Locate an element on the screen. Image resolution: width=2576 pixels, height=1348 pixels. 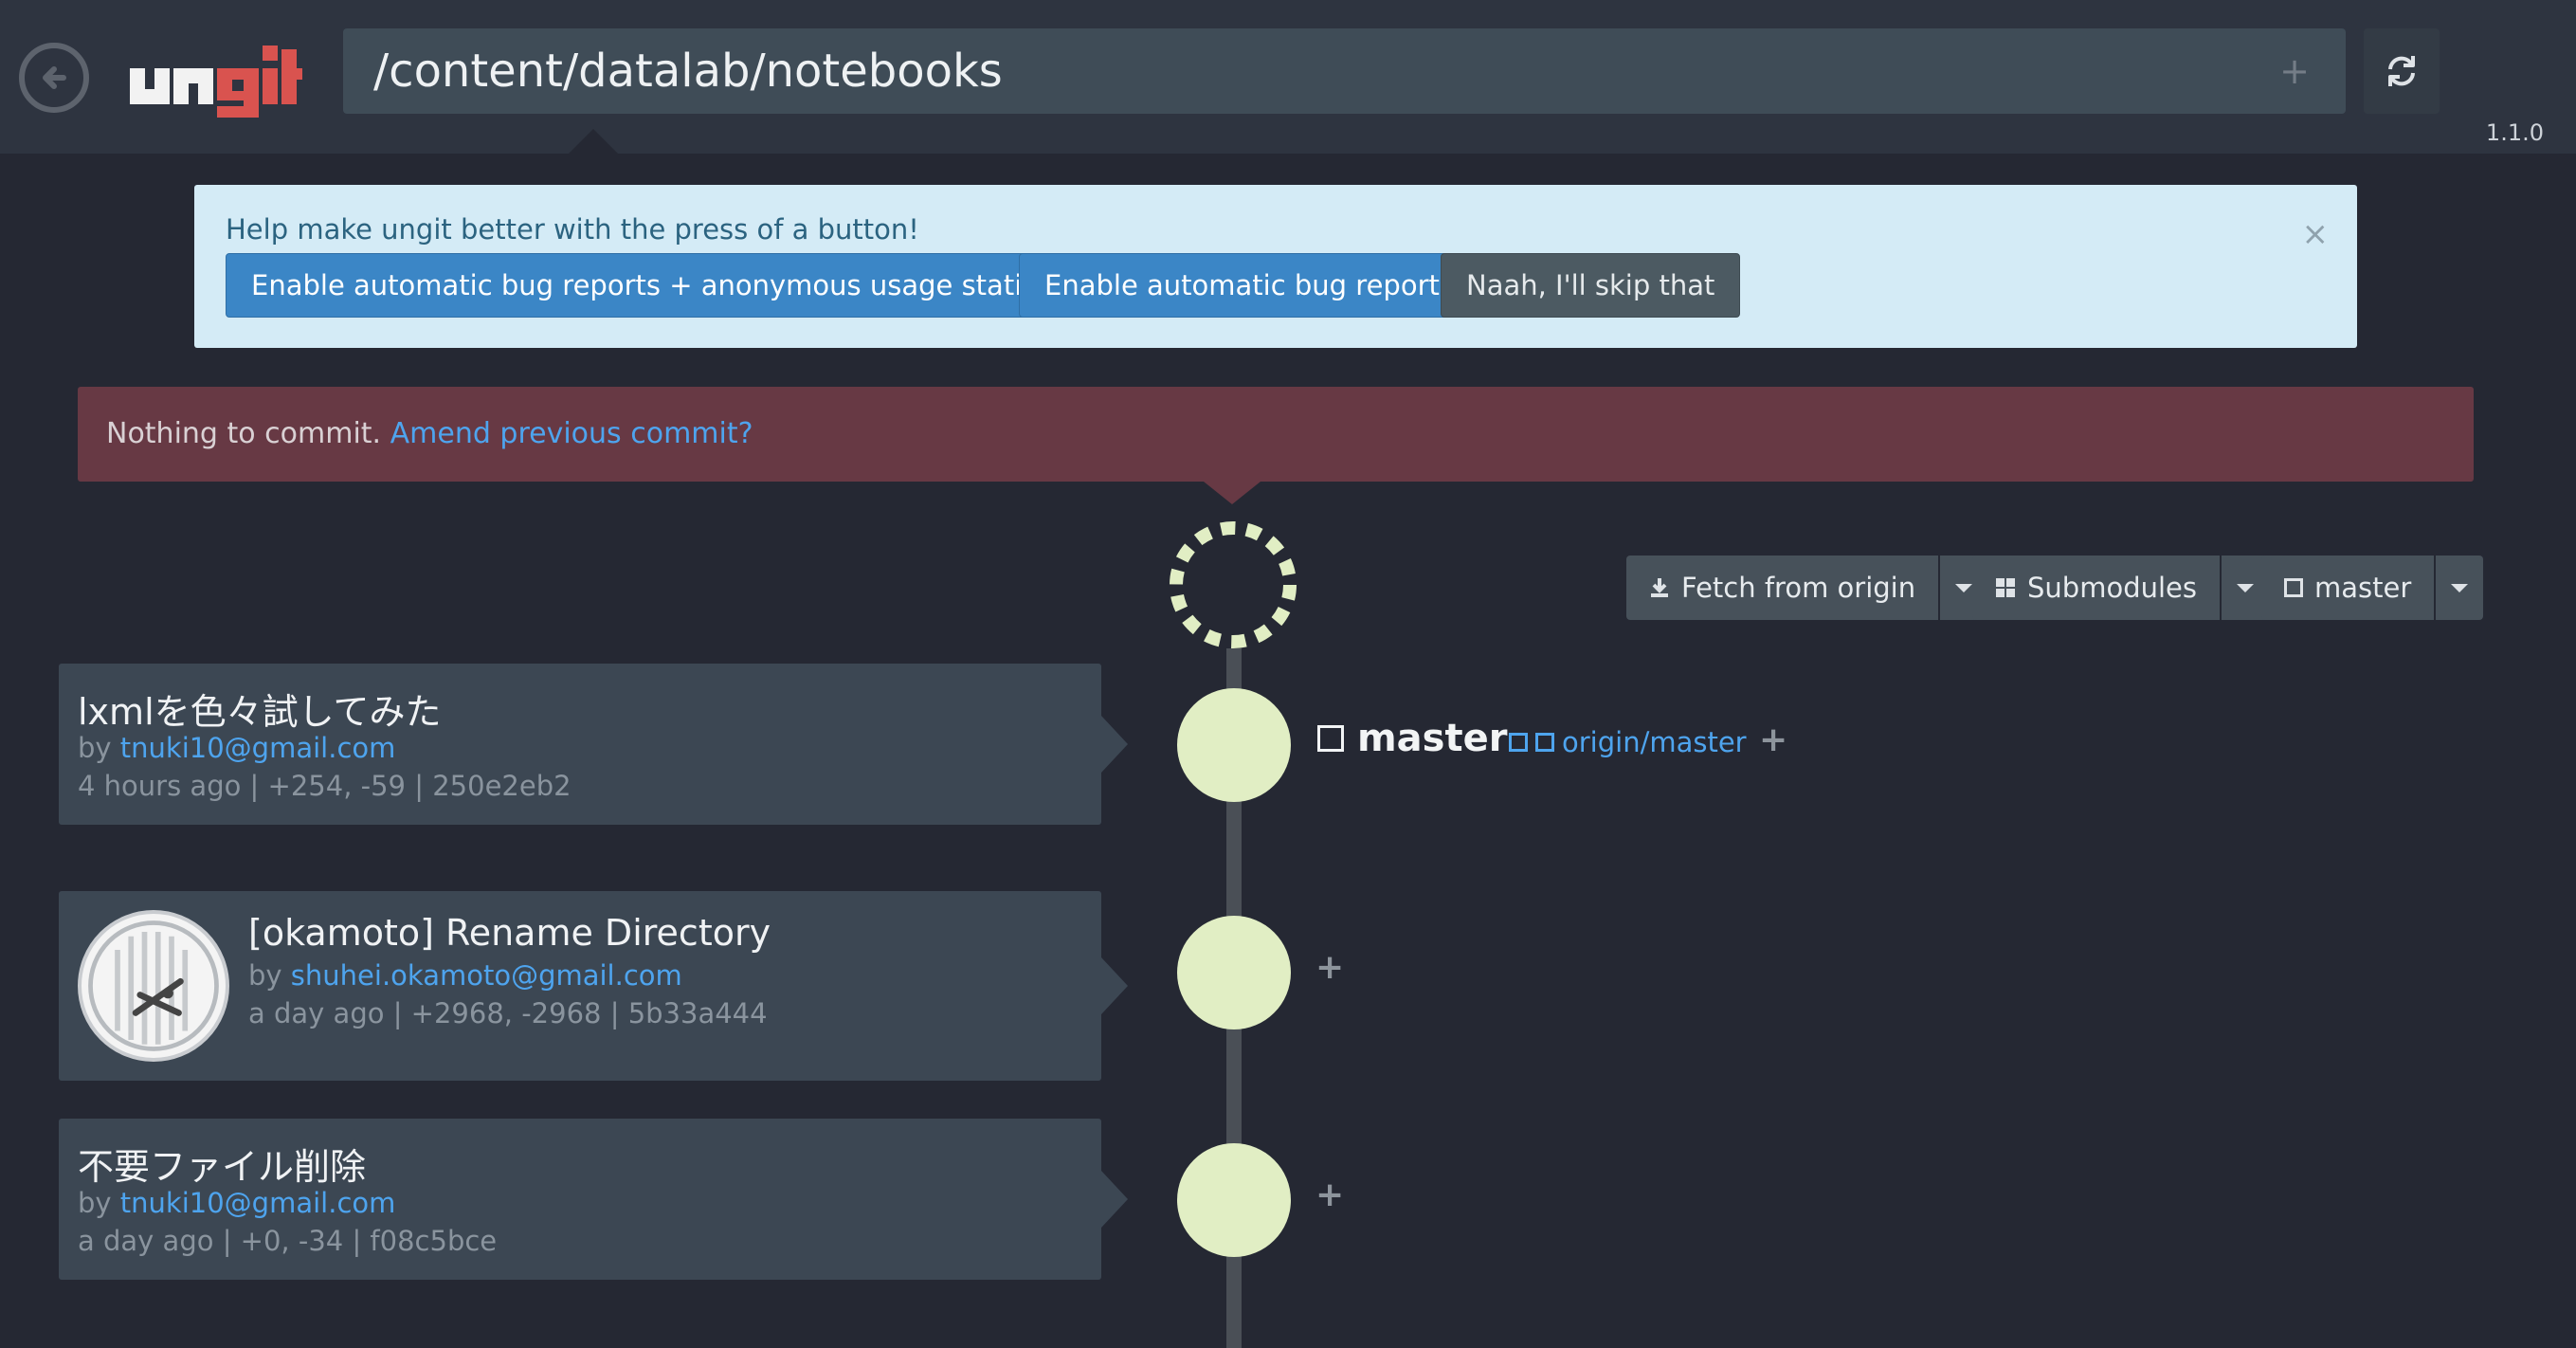
commit-meta: 4 hours ago | +254, -59 | 250e2eb2 is located at coordinates (324, 786).